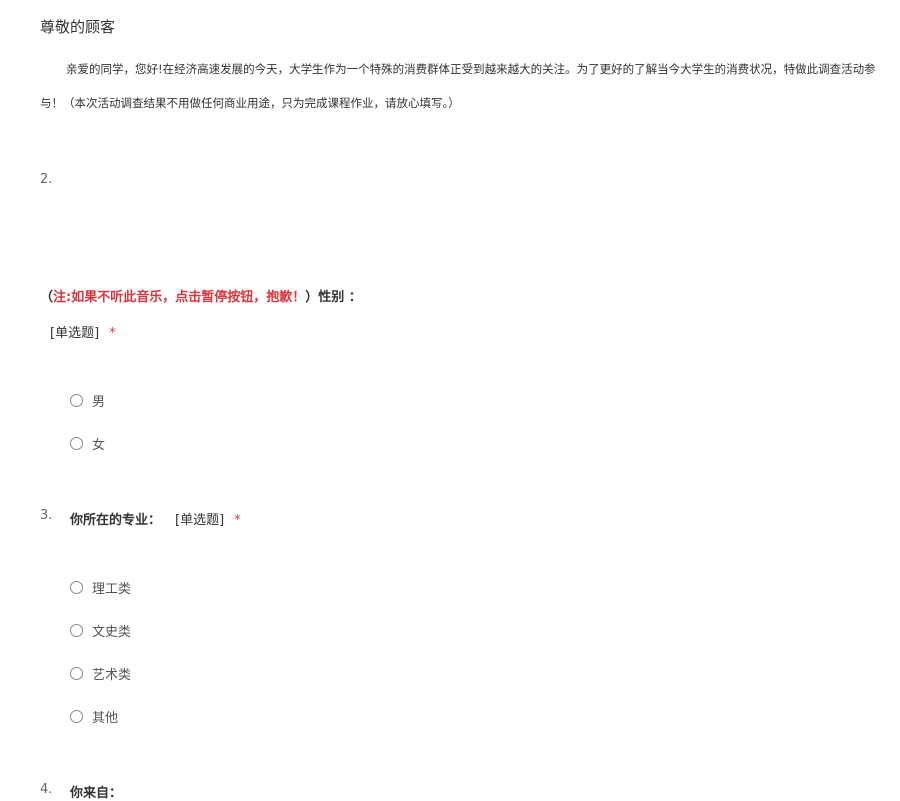 The image size is (900, 801). I want to click on greeting-title: 尊敬的顾客, so click(78, 27).